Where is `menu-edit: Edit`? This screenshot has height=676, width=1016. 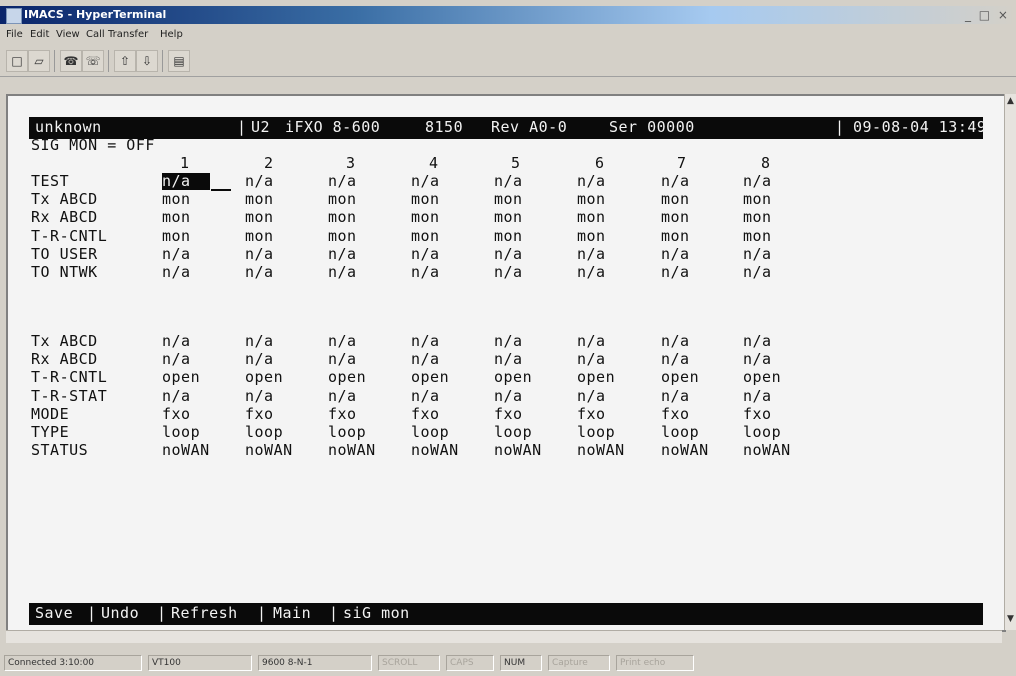
menu-edit: Edit is located at coordinates (39, 34).